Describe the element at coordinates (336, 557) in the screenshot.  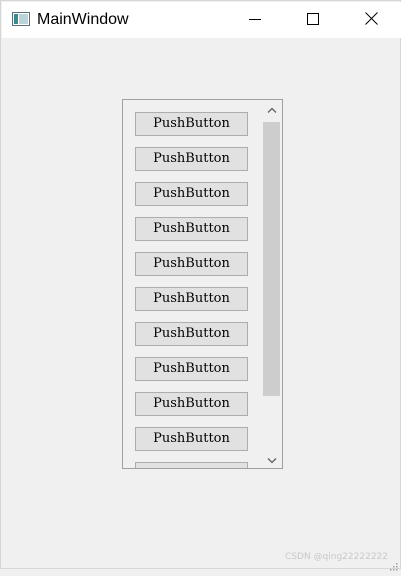
I see `watermark: CSDN @qing22222222` at that location.